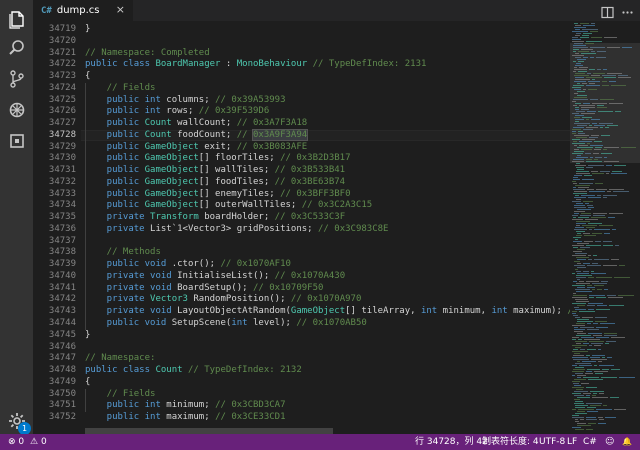 Image resolution: width=640 pixels, height=450 pixels. What do you see at coordinates (115, 170) in the screenshot?
I see `code-token: public` at bounding box center [115, 170].